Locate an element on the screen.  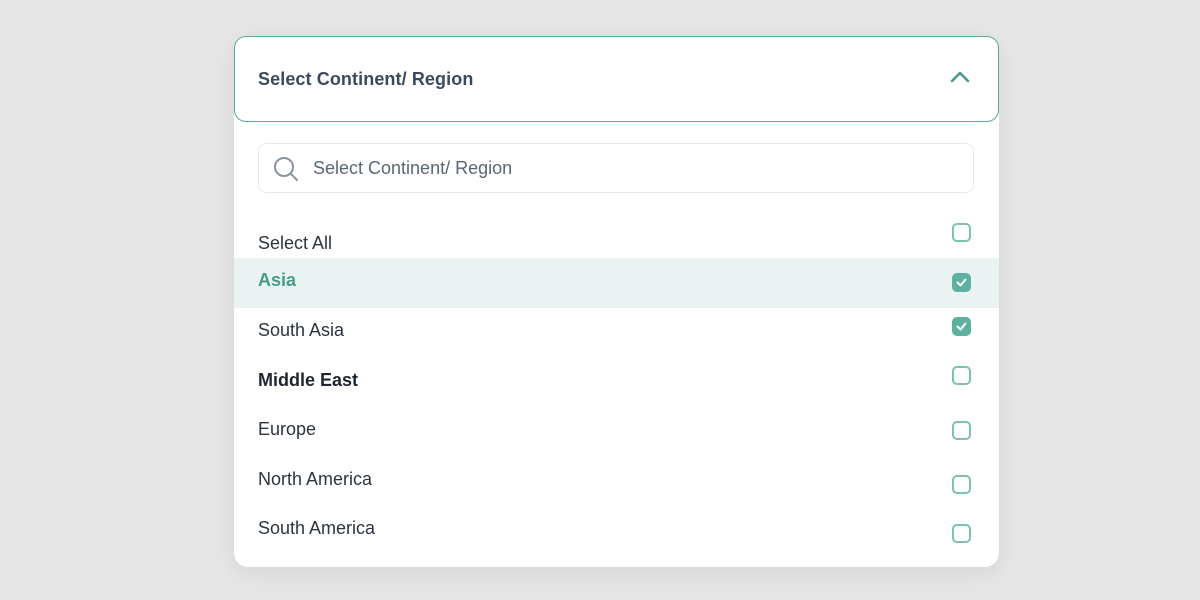
option-south-america: South America is located at coordinates (616, 528).